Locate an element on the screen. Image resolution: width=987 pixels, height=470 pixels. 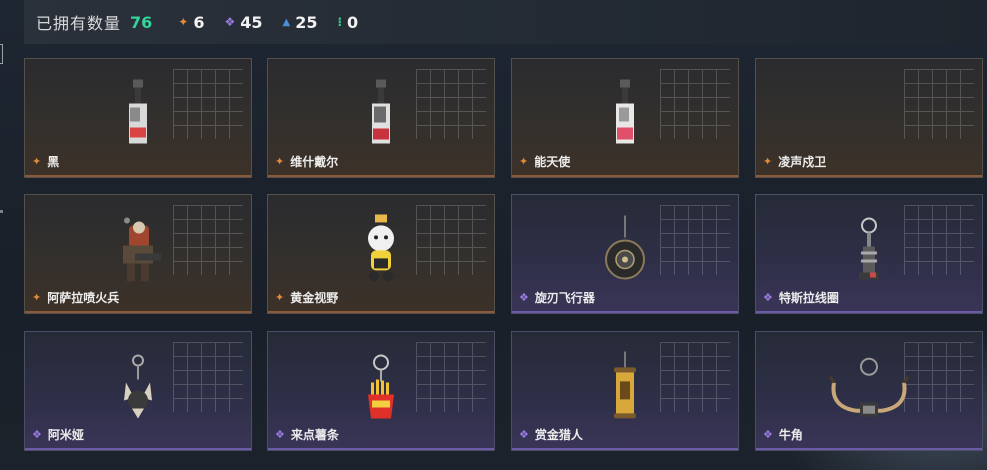
item-card: ❖ 牛角 is located at coordinates (869, 391).